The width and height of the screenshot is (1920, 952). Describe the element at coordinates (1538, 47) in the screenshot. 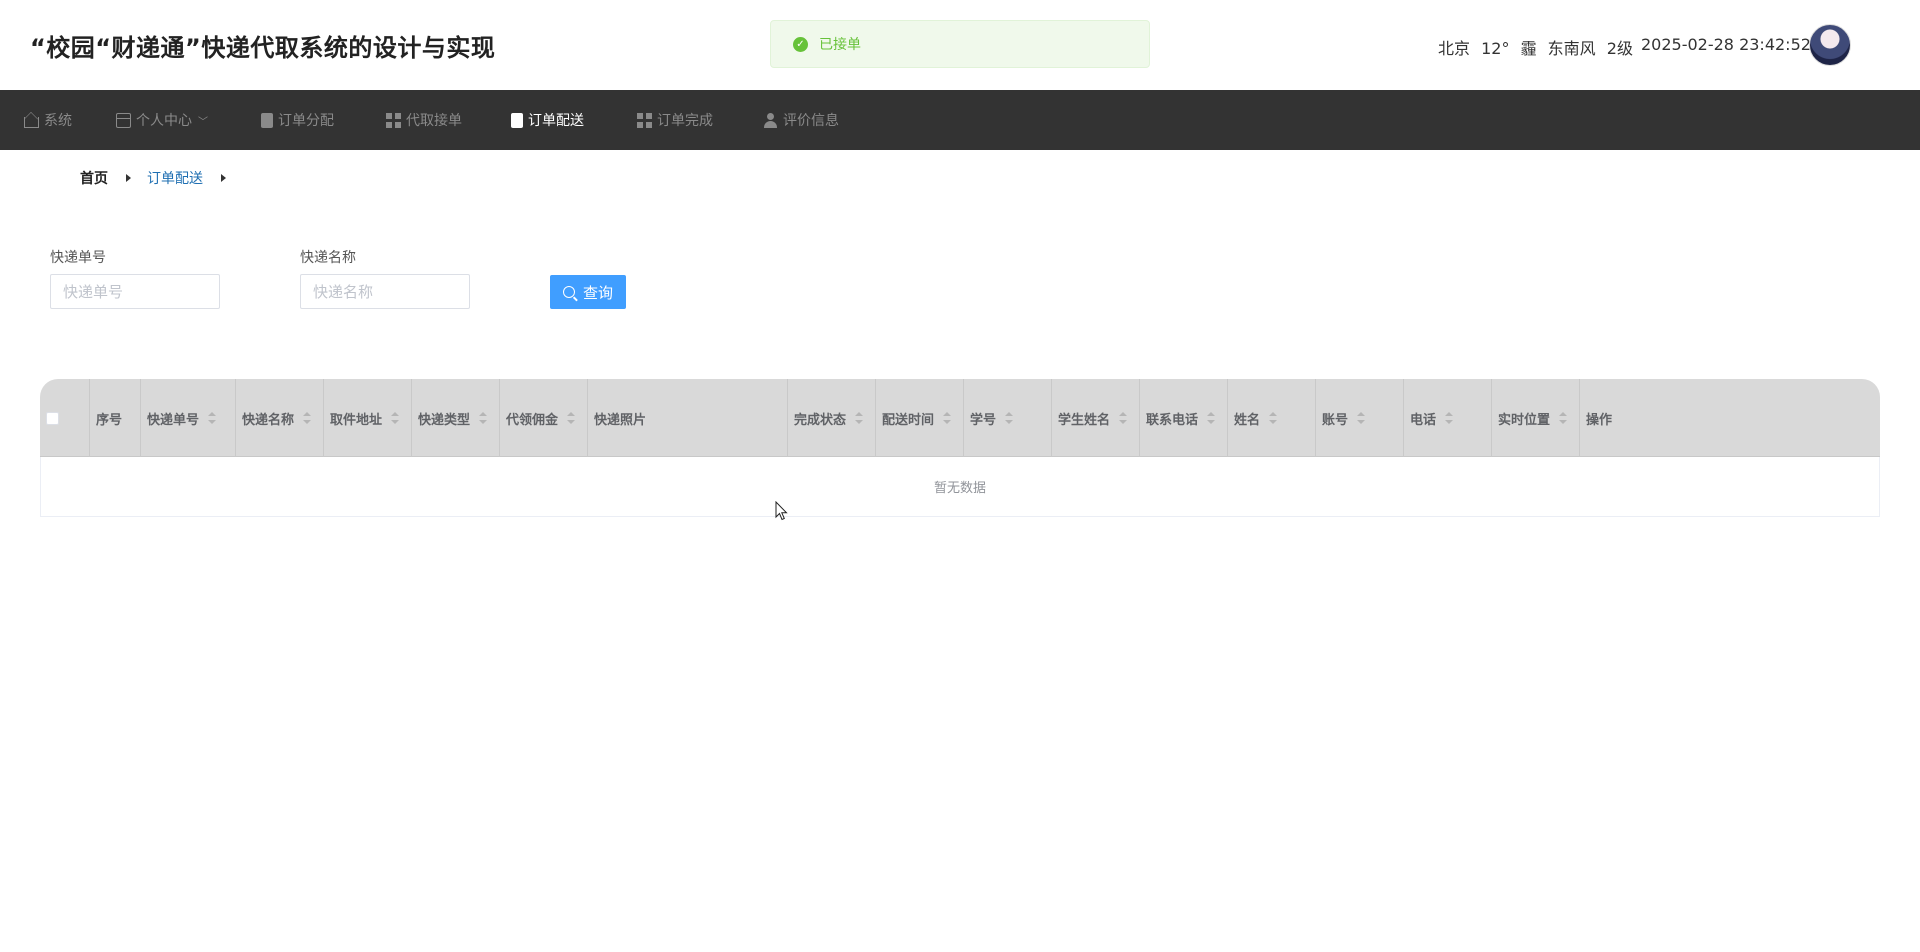

I see `weather-widget: 北京 12° 霾 东南风 2级` at that location.